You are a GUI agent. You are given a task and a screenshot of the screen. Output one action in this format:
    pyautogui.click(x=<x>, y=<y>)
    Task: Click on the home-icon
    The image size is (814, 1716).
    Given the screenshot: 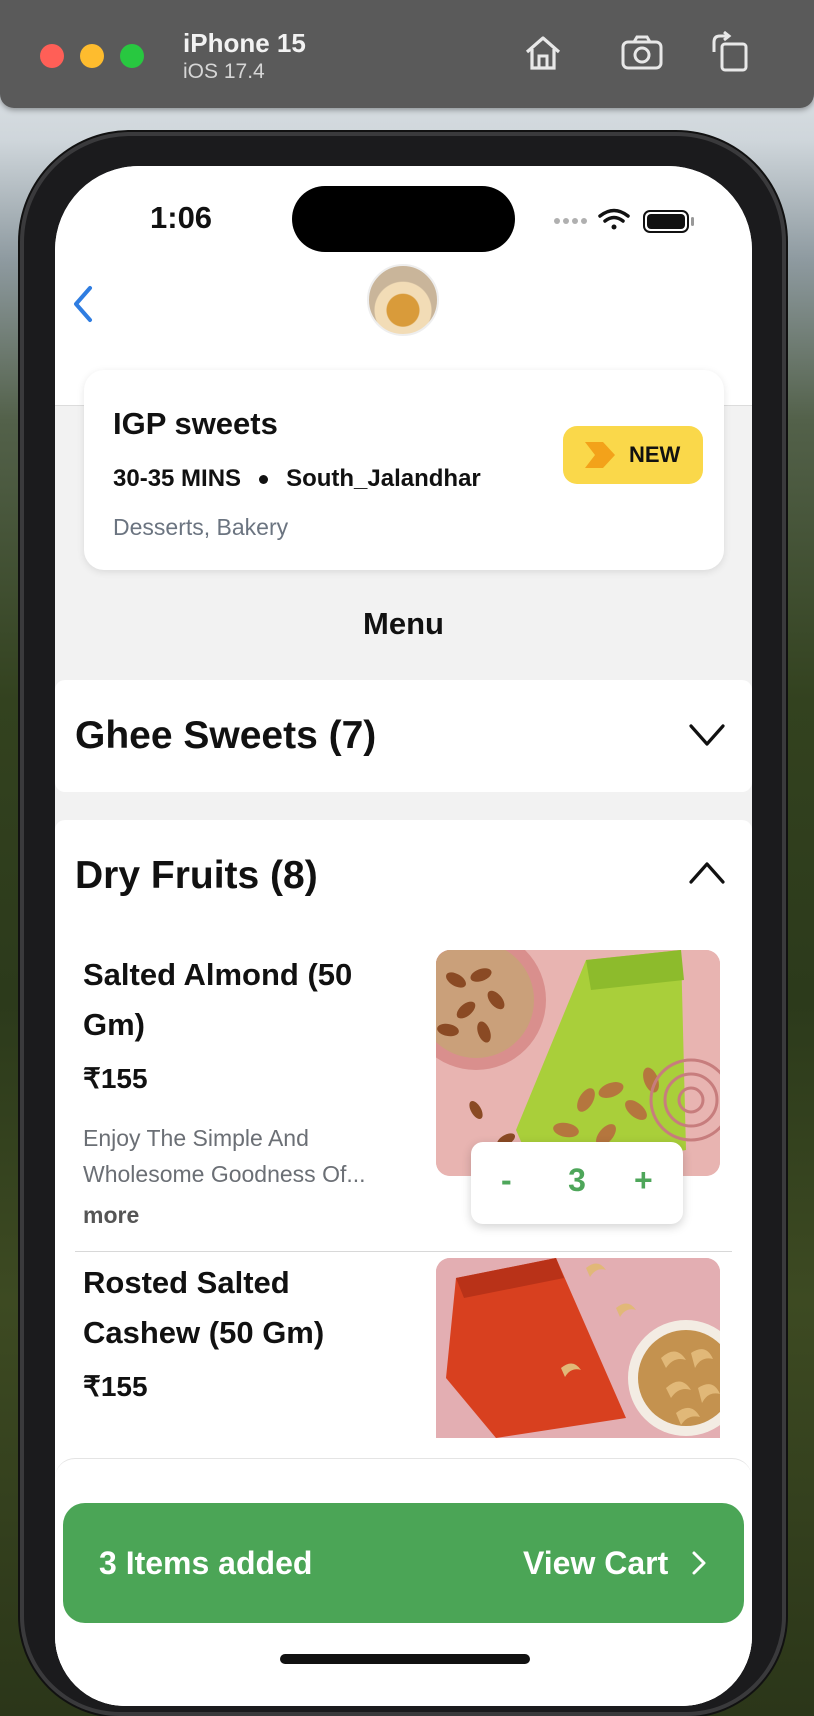 What is the action you would take?
    pyautogui.click(x=543, y=53)
    